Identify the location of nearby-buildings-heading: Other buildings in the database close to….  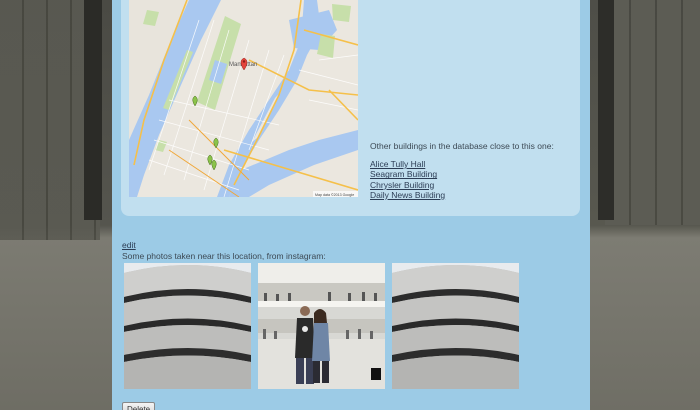
(462, 146).